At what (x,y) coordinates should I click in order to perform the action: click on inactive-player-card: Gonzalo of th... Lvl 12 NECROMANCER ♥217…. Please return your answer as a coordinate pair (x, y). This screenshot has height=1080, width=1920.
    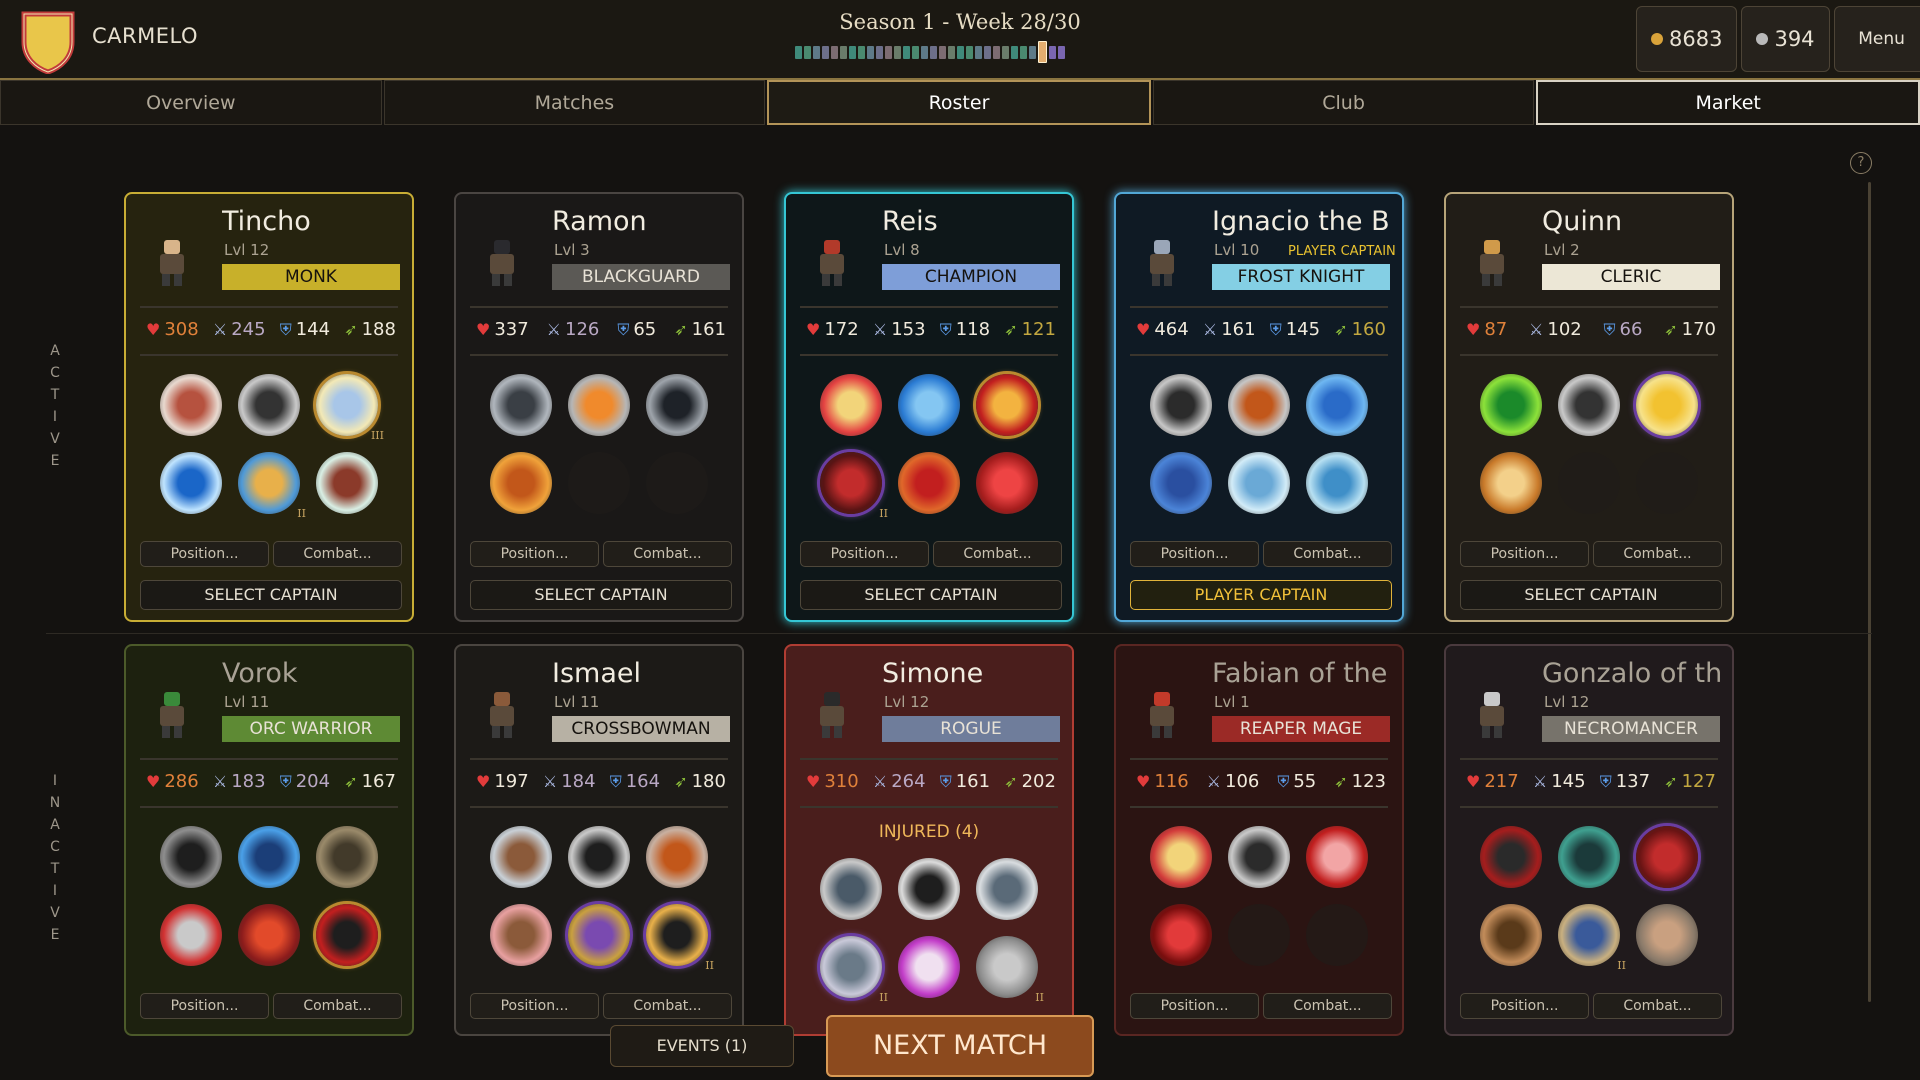
    Looking at the image, I should click on (1589, 840).